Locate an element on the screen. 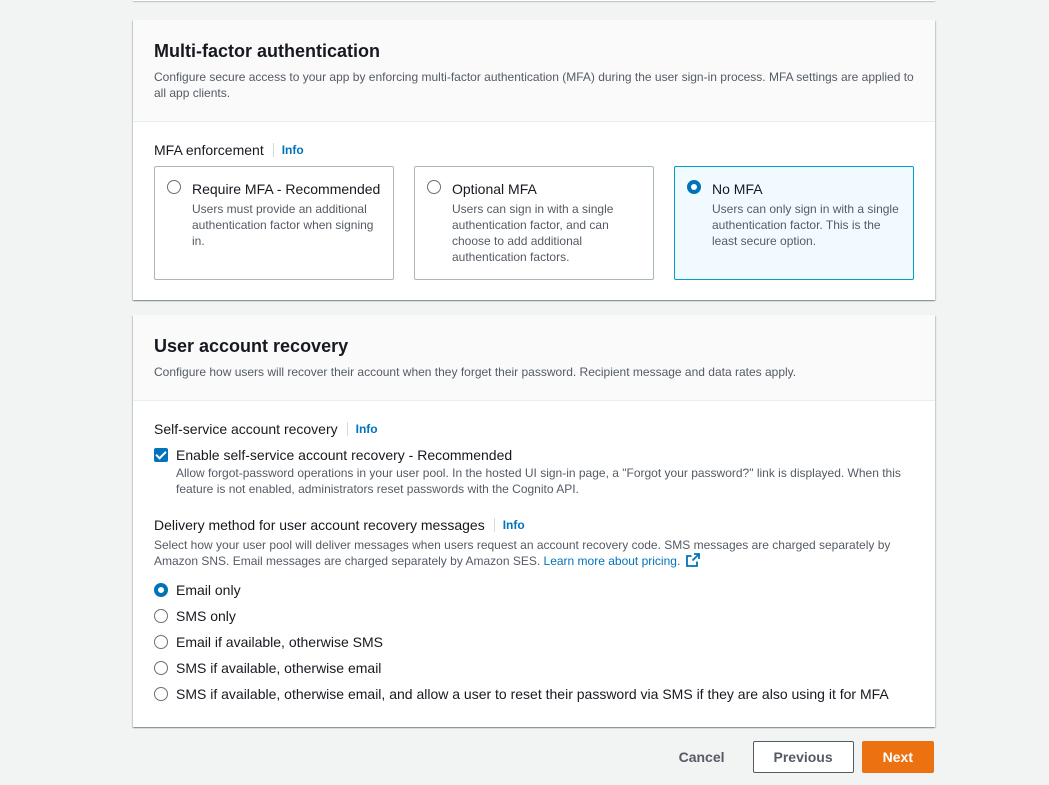 This screenshot has height=785, width=1049. recovery-title: User account recovery is located at coordinates (251, 346).